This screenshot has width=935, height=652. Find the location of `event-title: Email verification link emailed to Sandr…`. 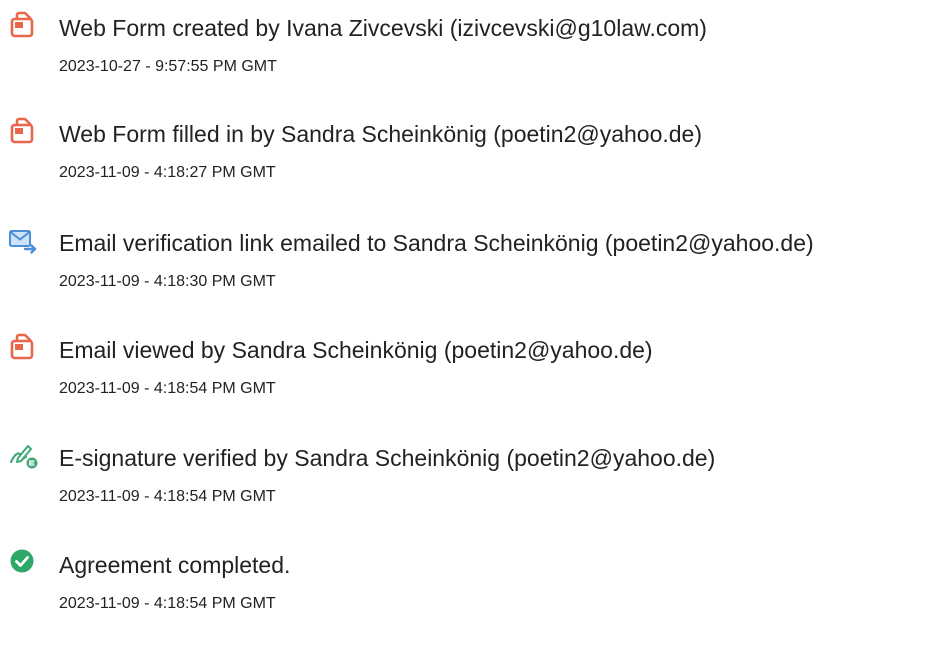

event-title: Email verification link emailed to Sandr… is located at coordinates (436, 243).